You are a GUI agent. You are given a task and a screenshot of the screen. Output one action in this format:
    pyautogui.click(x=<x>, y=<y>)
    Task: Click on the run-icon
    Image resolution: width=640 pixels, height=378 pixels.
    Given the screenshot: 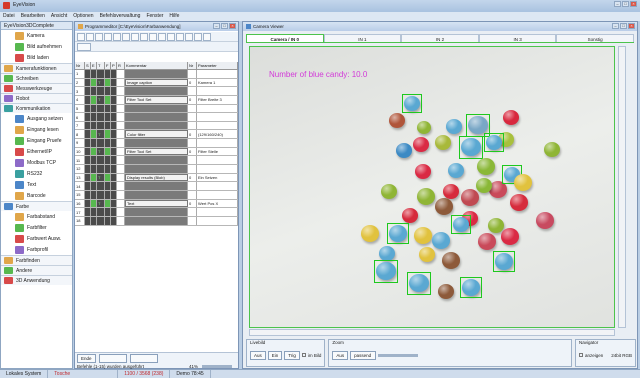 What is the action you would take?
    pyautogui.click(x=144, y=36)
    